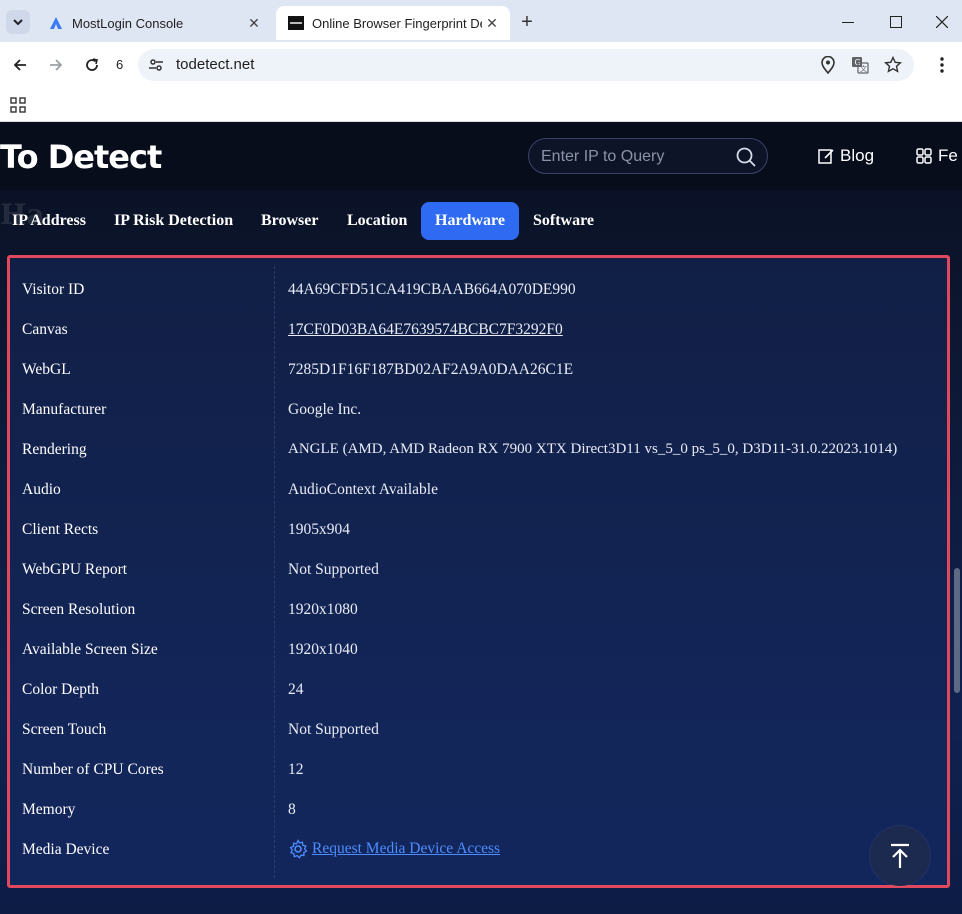 This screenshot has width=962, height=914. What do you see at coordinates (828, 65) in the screenshot?
I see `location-pin-icon` at bounding box center [828, 65].